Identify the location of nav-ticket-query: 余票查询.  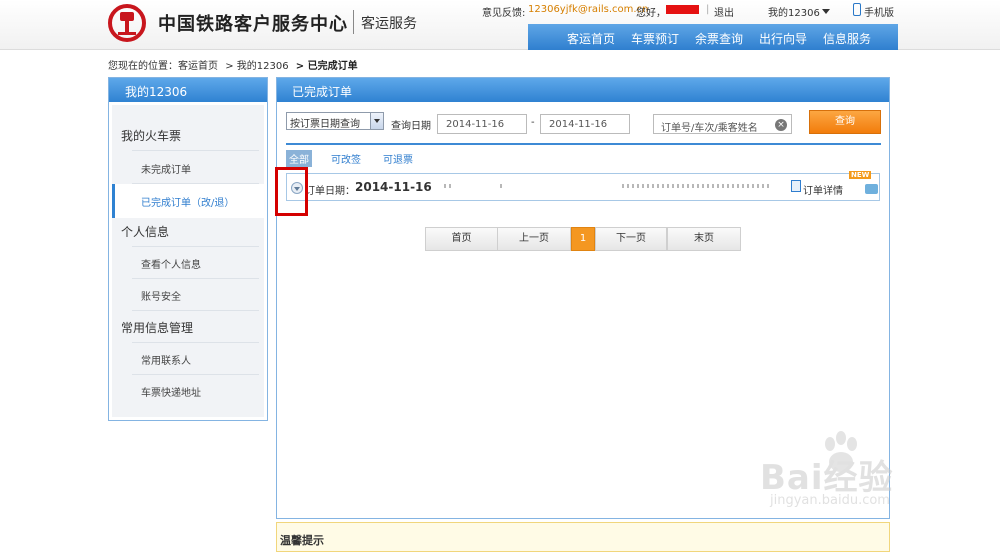
(719, 38).